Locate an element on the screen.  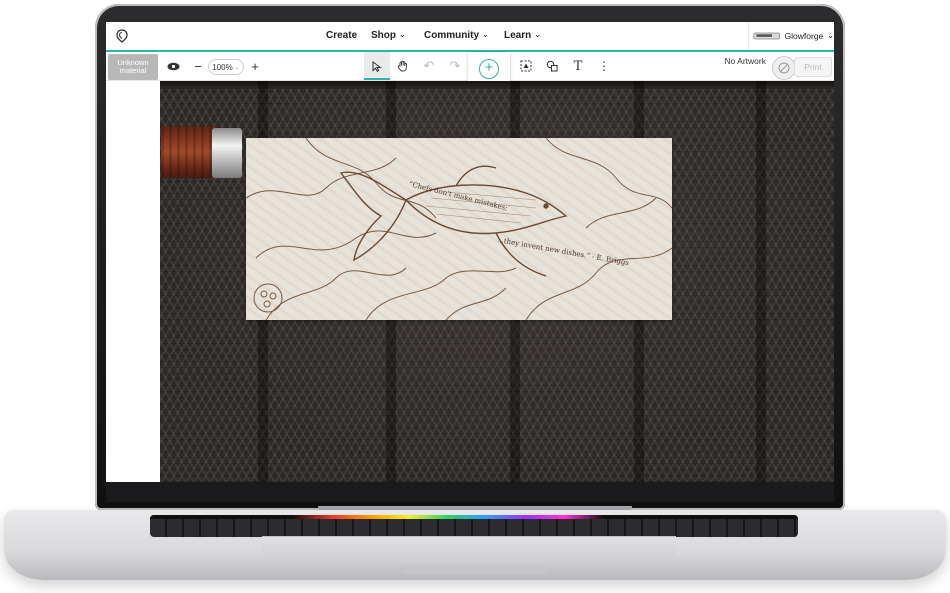
zoom-level-select: 100% ⌄ is located at coordinates (226, 67).